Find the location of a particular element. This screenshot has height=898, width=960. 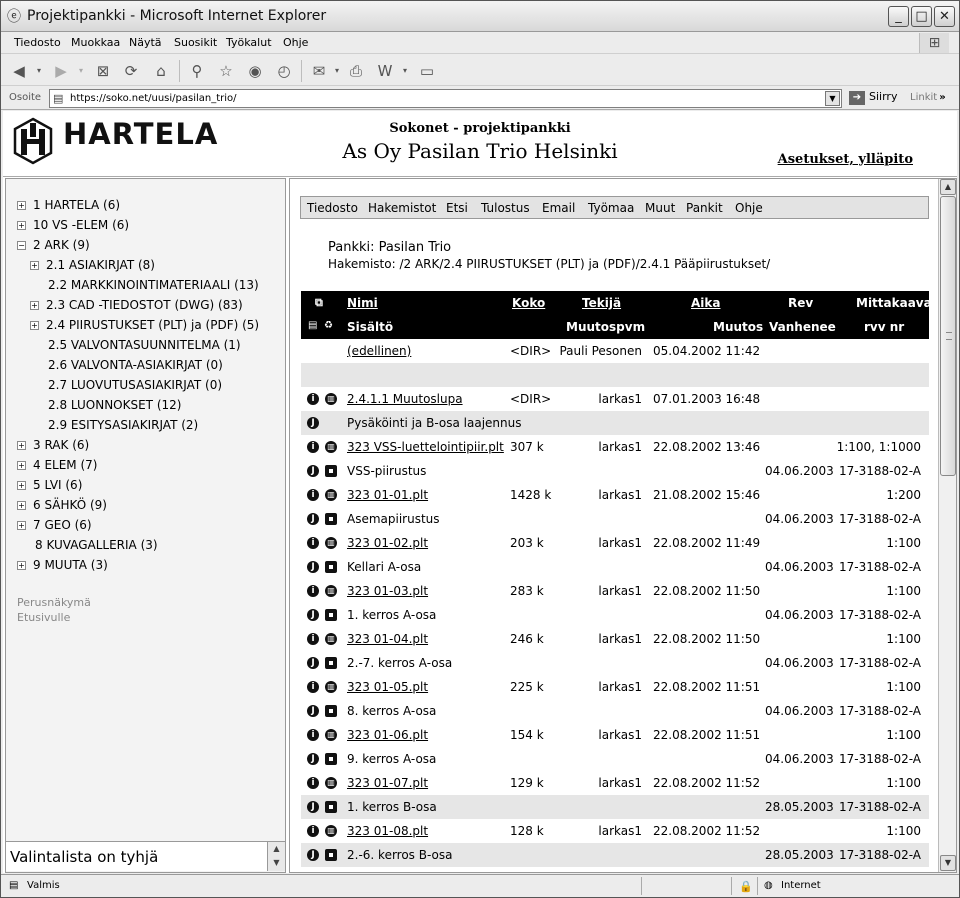

search-icon: ⚲ is located at coordinates (197, 71).